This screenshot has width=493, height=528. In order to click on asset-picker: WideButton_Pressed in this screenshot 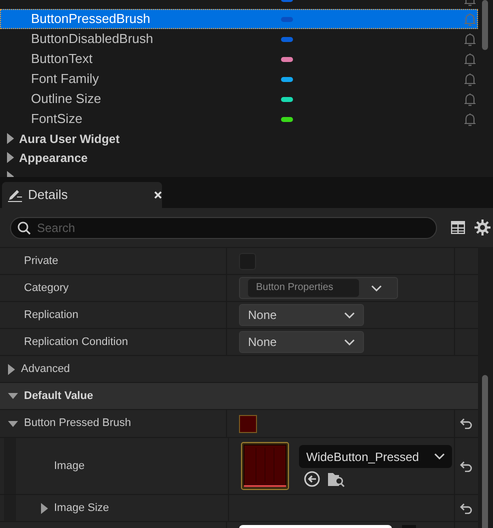, I will do `click(375, 456)`.